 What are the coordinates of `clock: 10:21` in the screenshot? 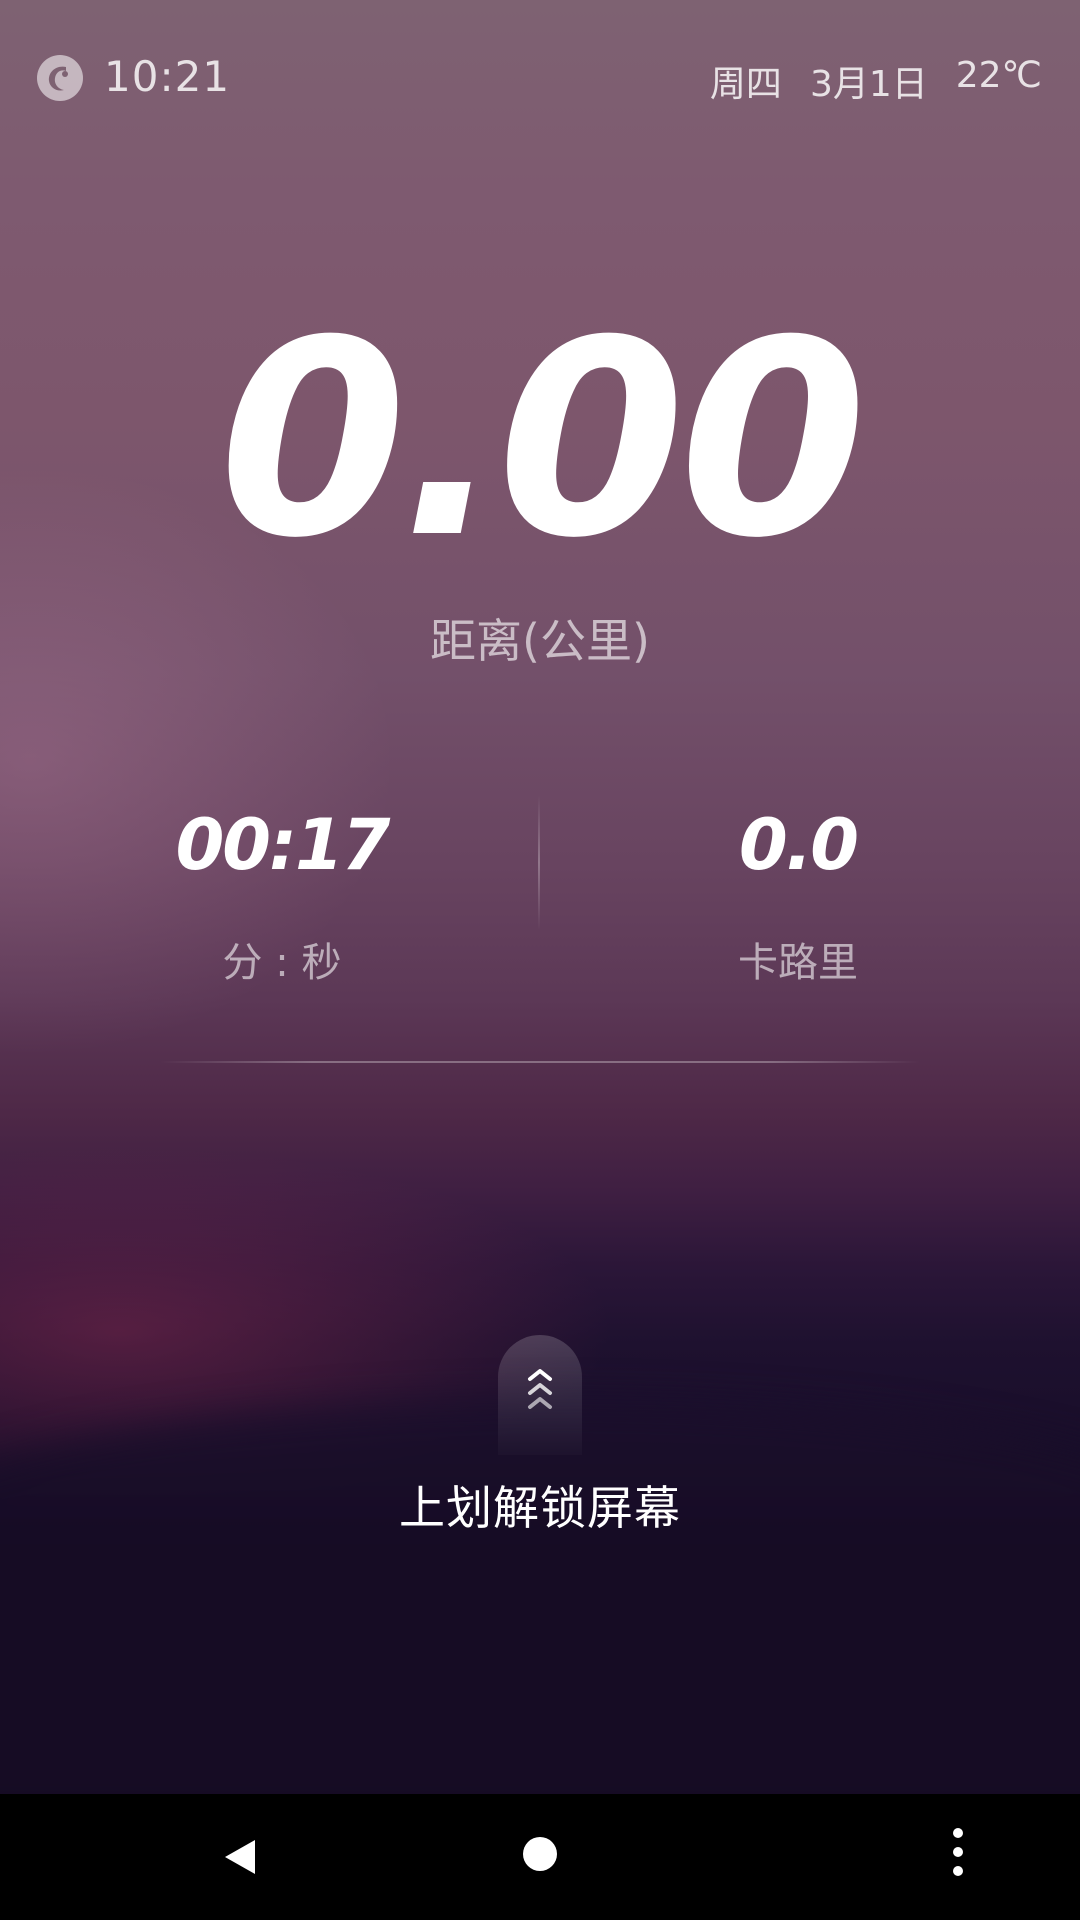 It's located at (167, 76).